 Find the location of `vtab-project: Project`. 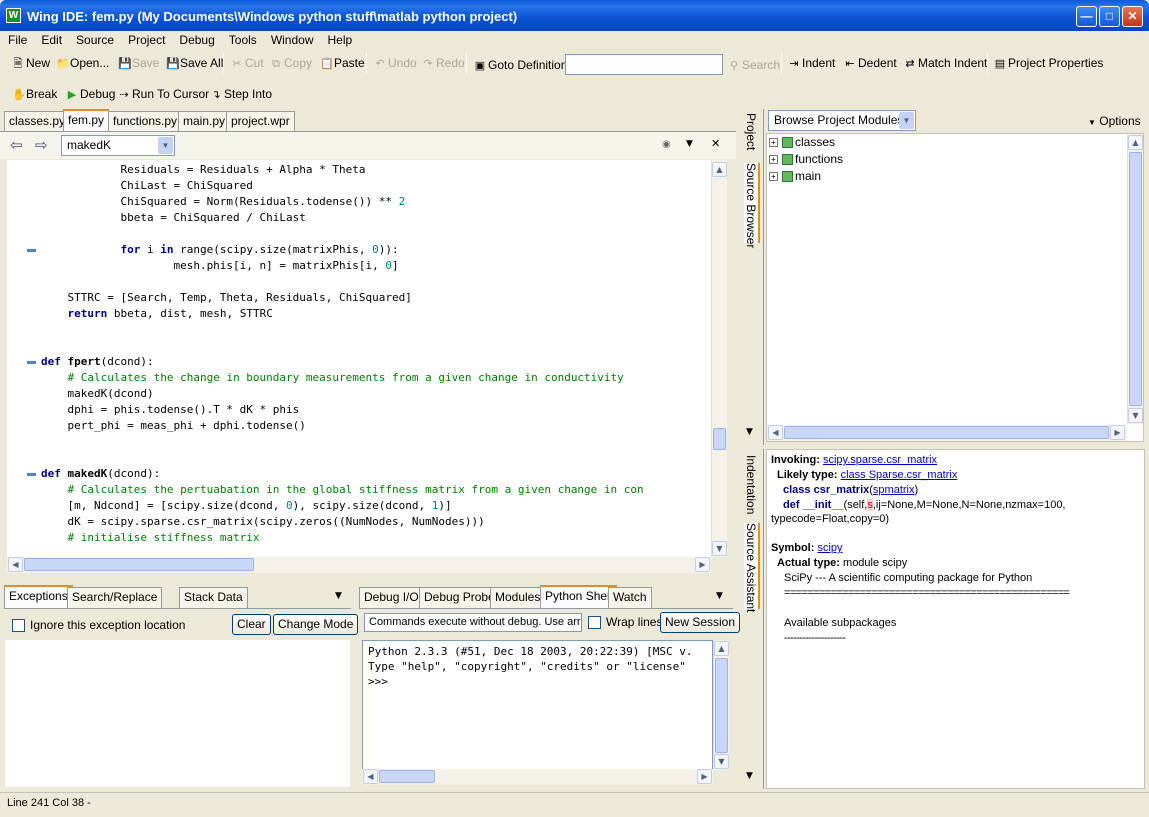

vtab-project: Project is located at coordinates (751, 131).